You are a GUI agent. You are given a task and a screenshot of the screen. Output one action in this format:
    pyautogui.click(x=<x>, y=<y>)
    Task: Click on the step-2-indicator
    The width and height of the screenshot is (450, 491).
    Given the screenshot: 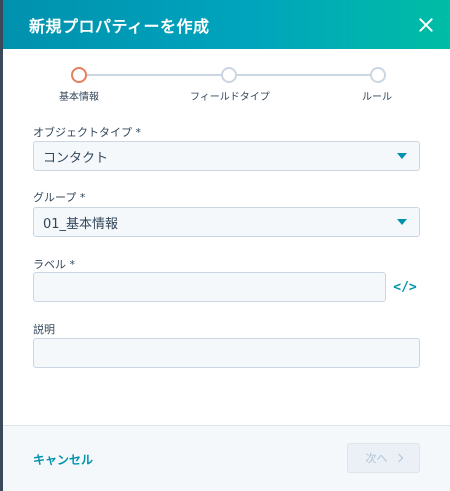 What is the action you would take?
    pyautogui.click(x=229, y=75)
    